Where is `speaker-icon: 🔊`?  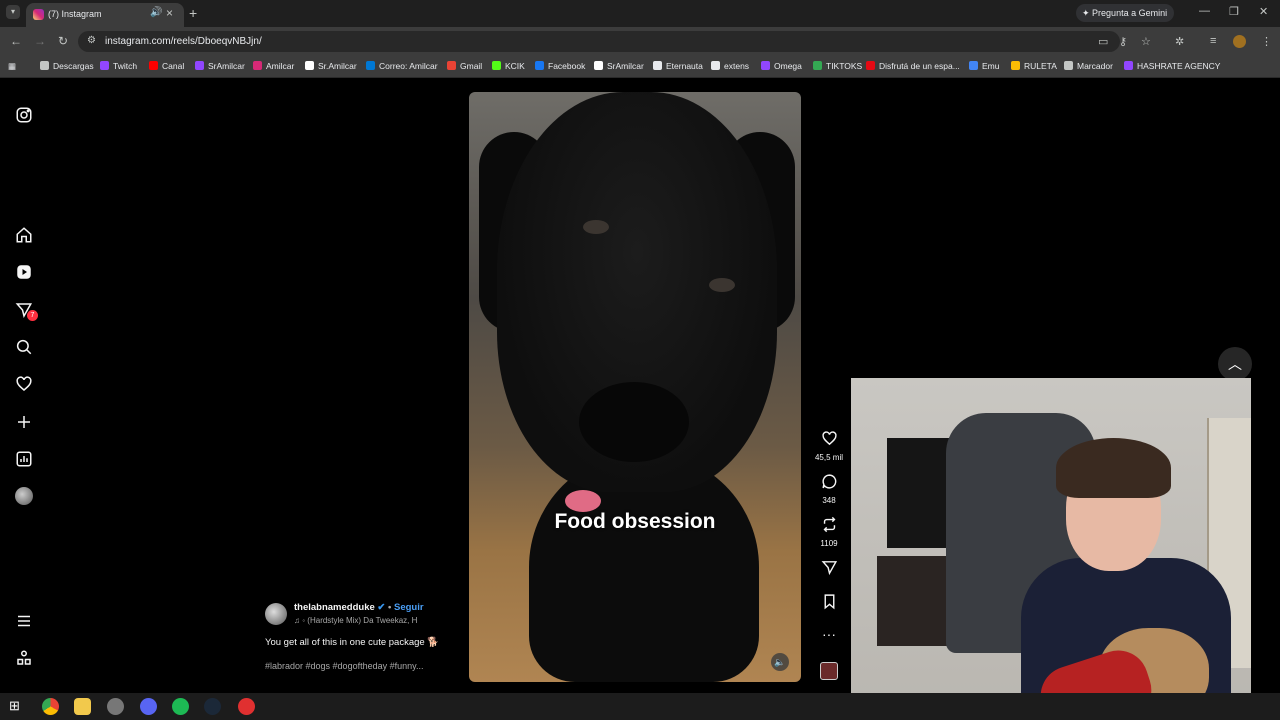 speaker-icon: 🔊 is located at coordinates (156, 12).